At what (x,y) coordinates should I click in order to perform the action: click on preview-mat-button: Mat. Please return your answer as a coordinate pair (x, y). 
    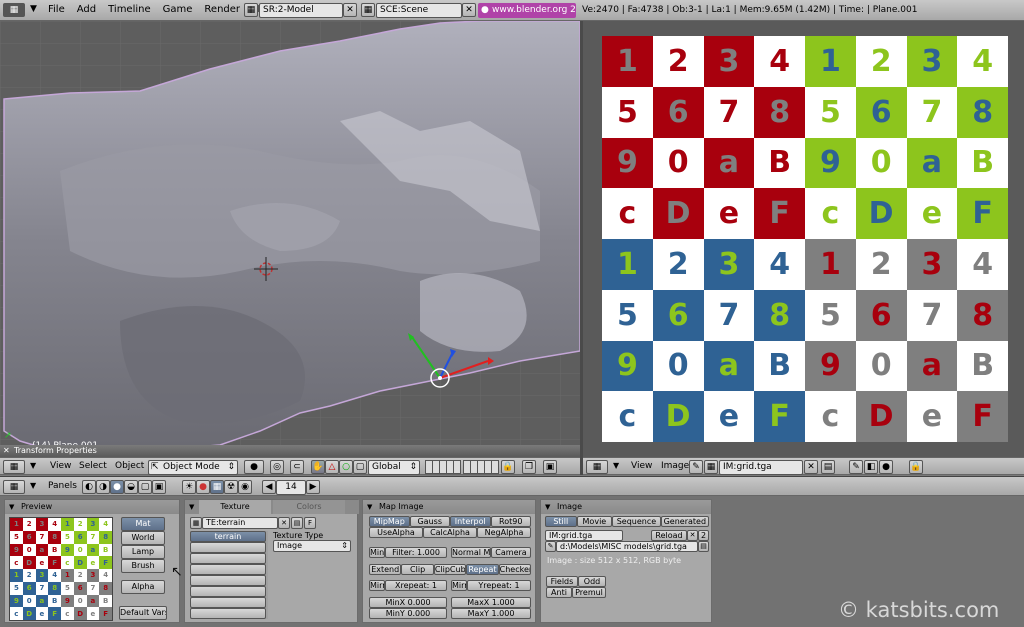
    Looking at the image, I should click on (143, 524).